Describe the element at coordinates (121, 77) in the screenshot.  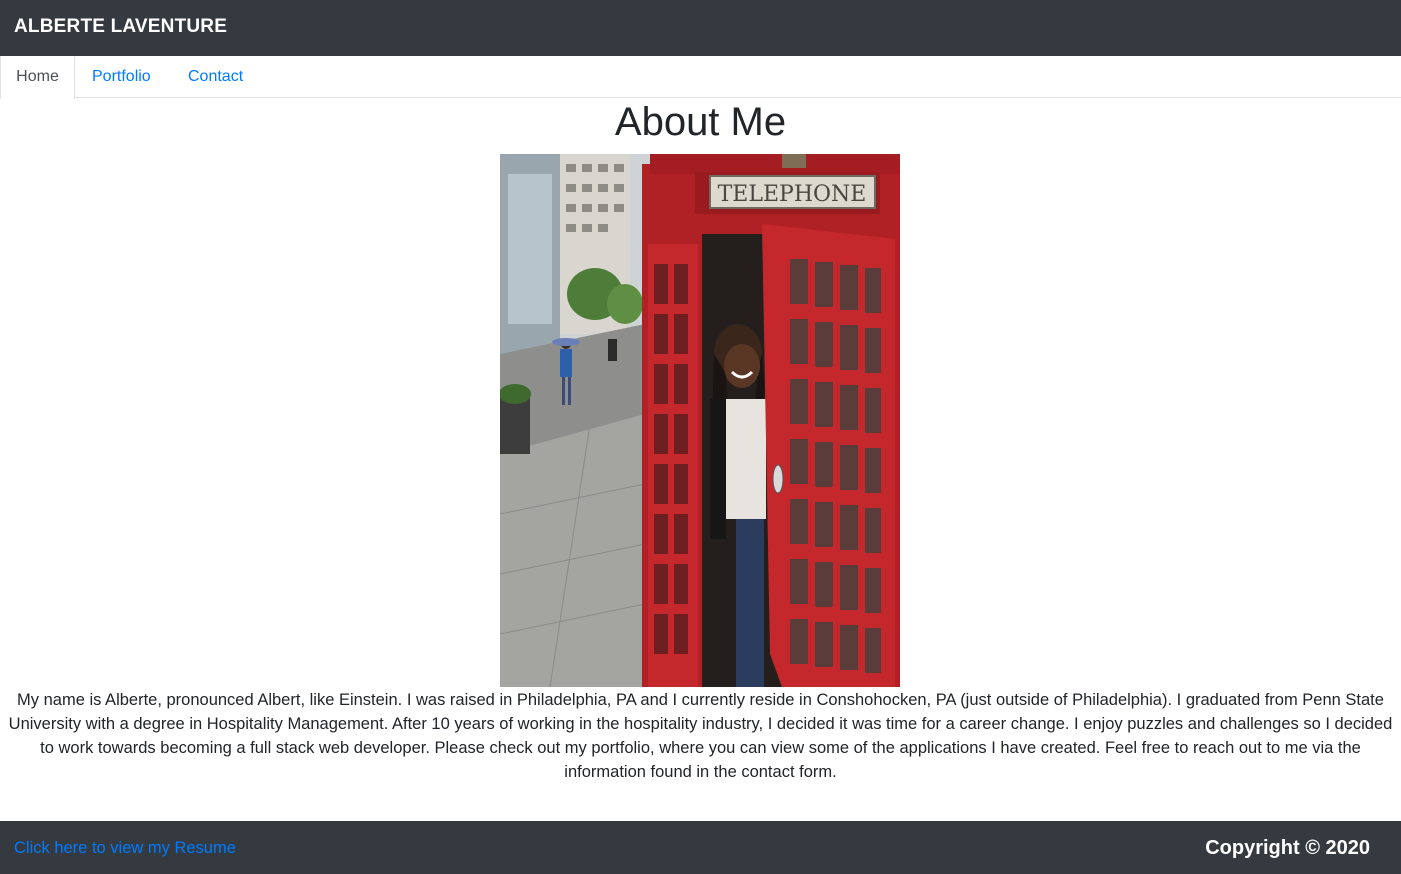
I see `tab-portfolio: Portfolio` at that location.